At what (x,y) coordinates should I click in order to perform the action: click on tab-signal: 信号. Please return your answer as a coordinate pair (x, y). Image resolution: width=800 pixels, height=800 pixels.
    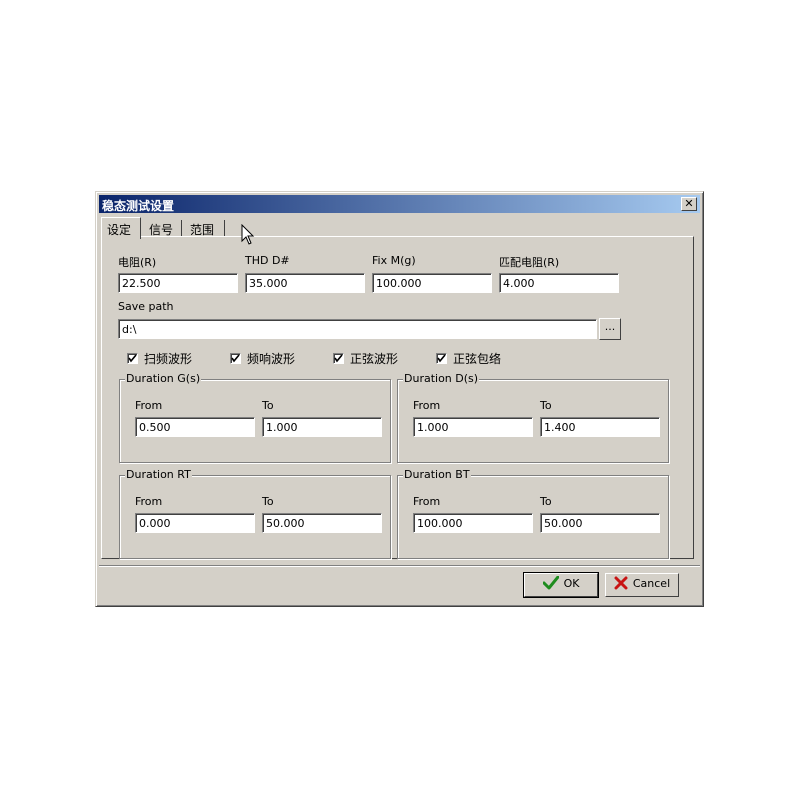
    Looking at the image, I should click on (163, 228).